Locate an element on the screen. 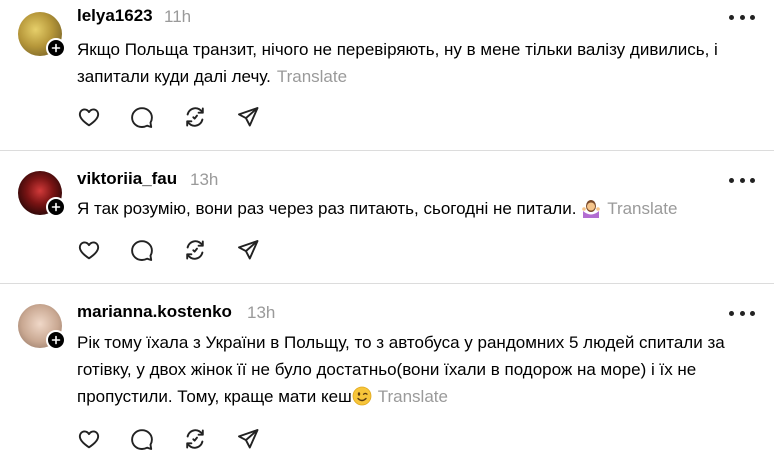  username: lelya1623 is located at coordinates (115, 16).